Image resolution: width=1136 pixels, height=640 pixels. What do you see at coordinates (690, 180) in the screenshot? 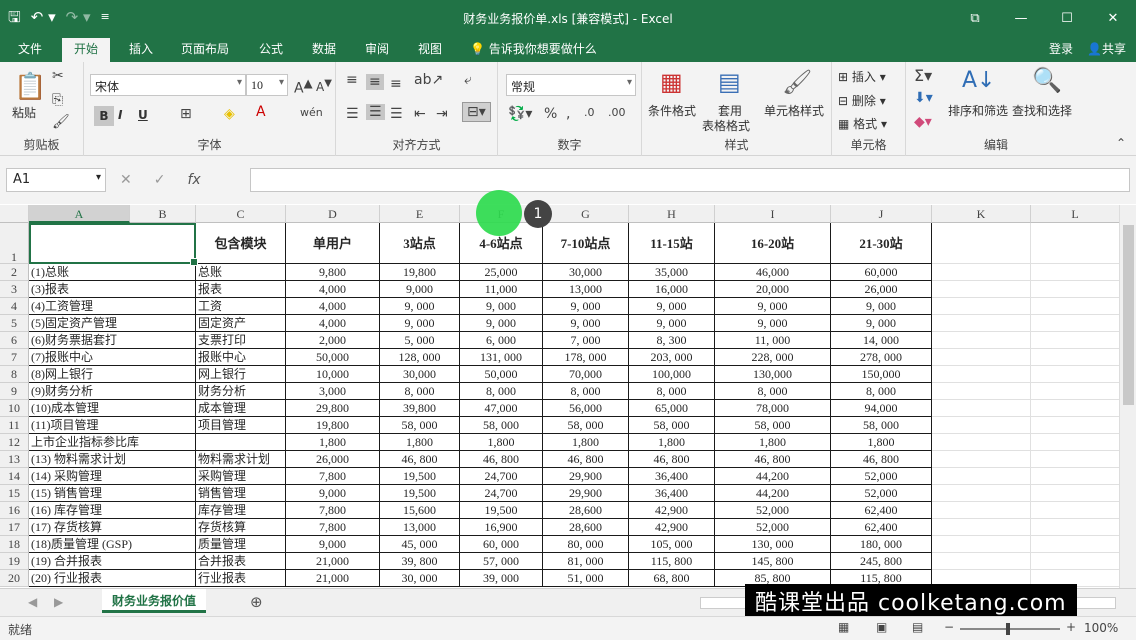
I see `formula-input` at bounding box center [690, 180].